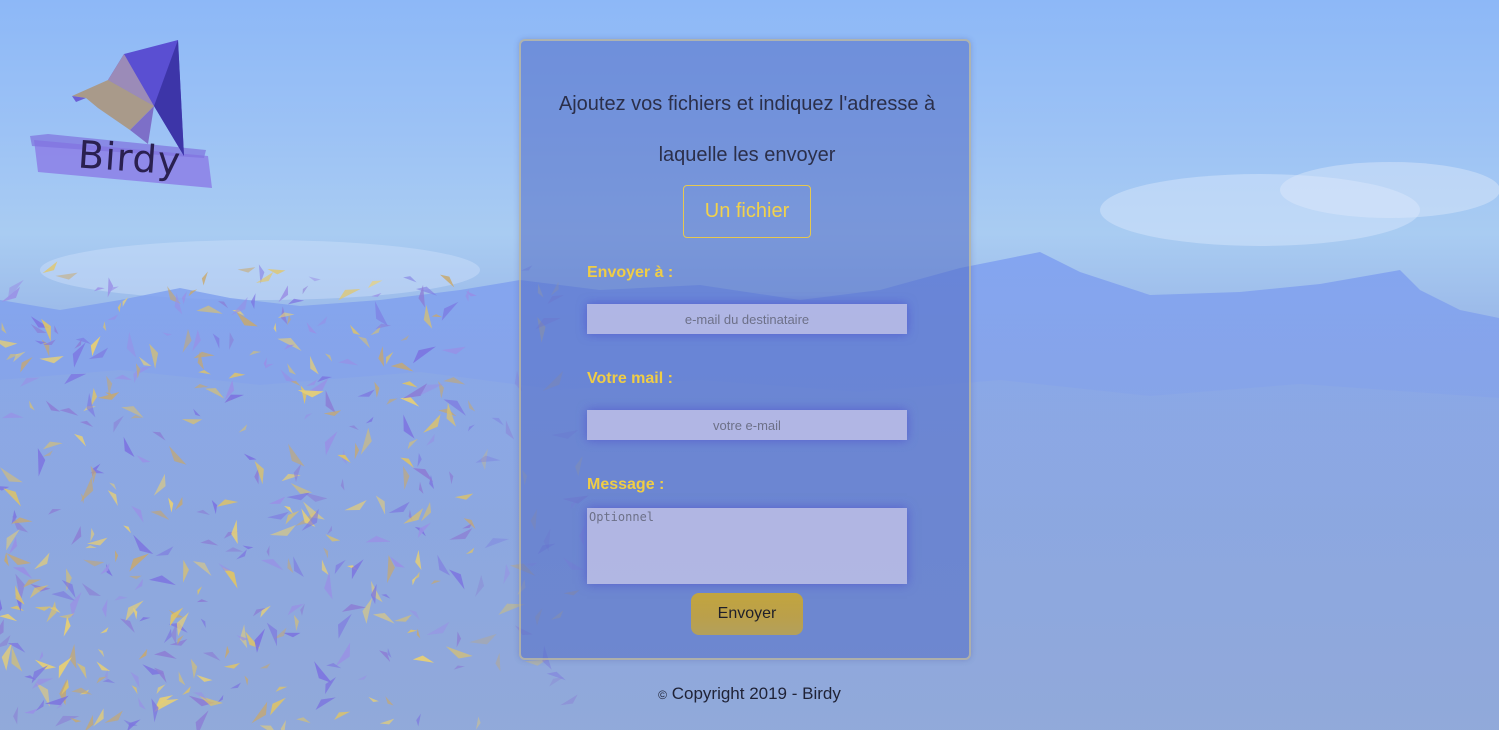 Image resolution: width=1499 pixels, height=730 pixels. Describe the element at coordinates (747, 546) in the screenshot. I see `message-textarea` at that location.